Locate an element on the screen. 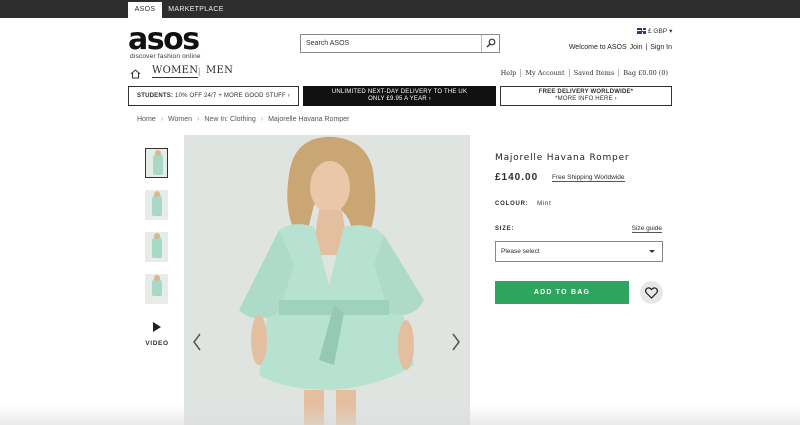 The image size is (800, 425). welcome-text: Welcome to ASOS is located at coordinates (597, 47).